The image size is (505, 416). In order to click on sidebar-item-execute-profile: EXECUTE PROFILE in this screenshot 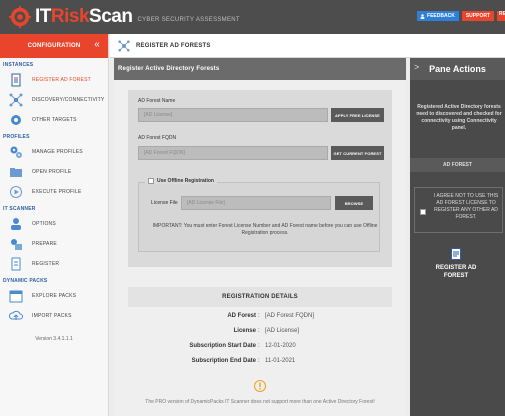, I will do `click(54, 192)`.